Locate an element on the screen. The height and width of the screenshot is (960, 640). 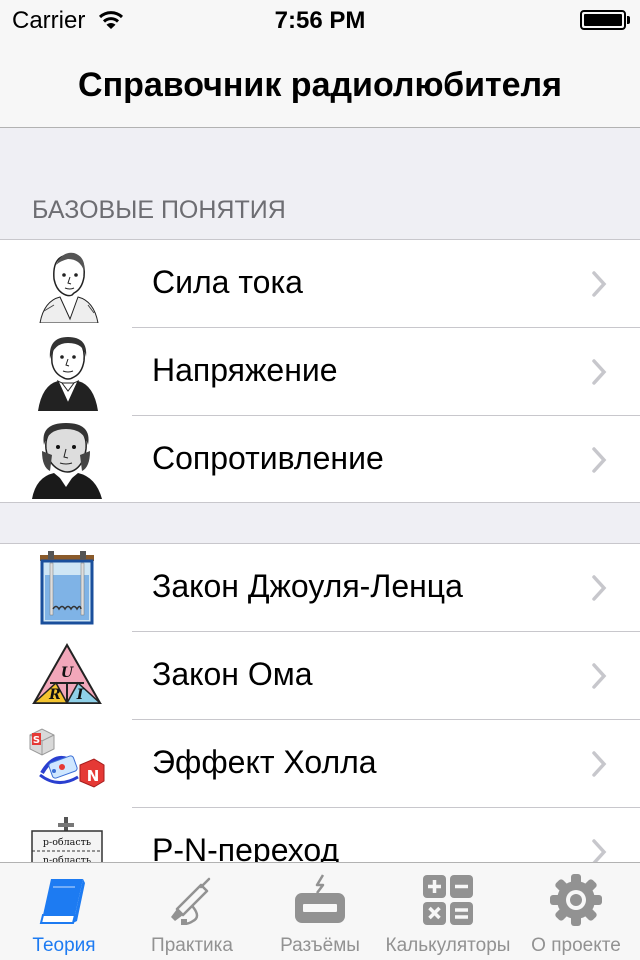
ohm-triangle-letter: I is located at coordinates (80, 695).